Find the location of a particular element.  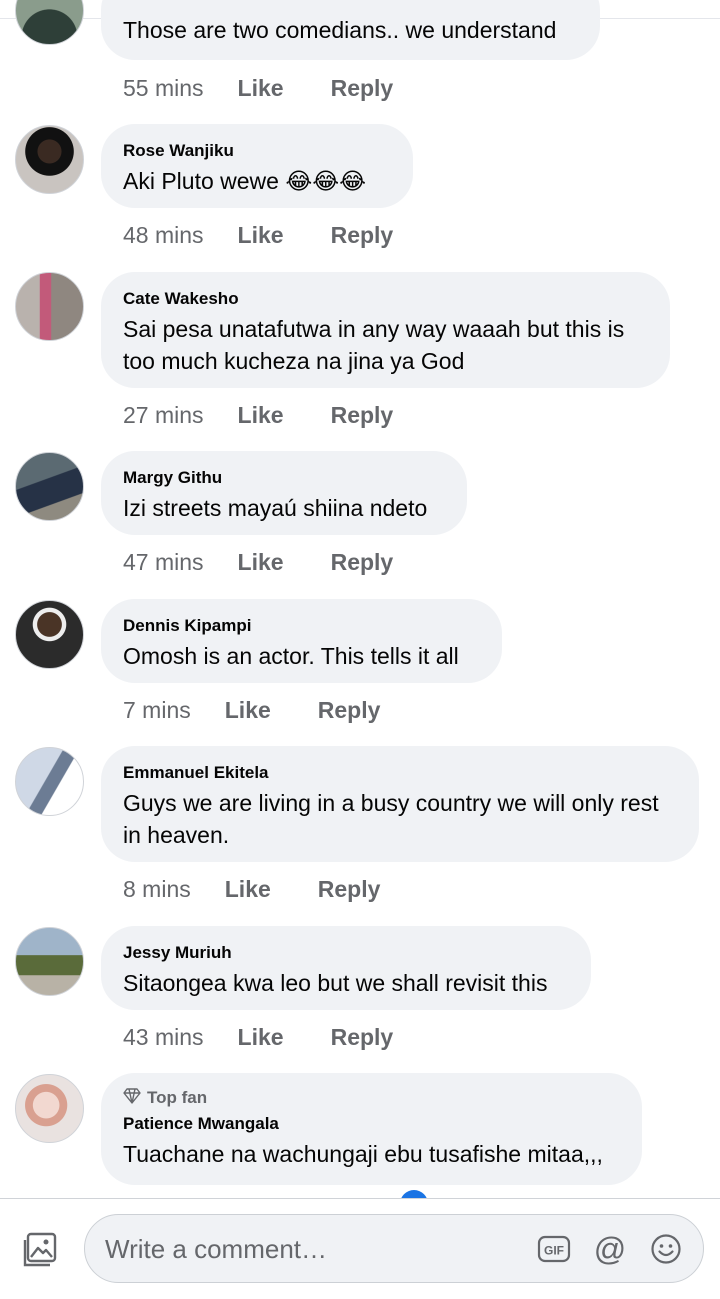

comment-time: 43 mins is located at coordinates (163, 1037).